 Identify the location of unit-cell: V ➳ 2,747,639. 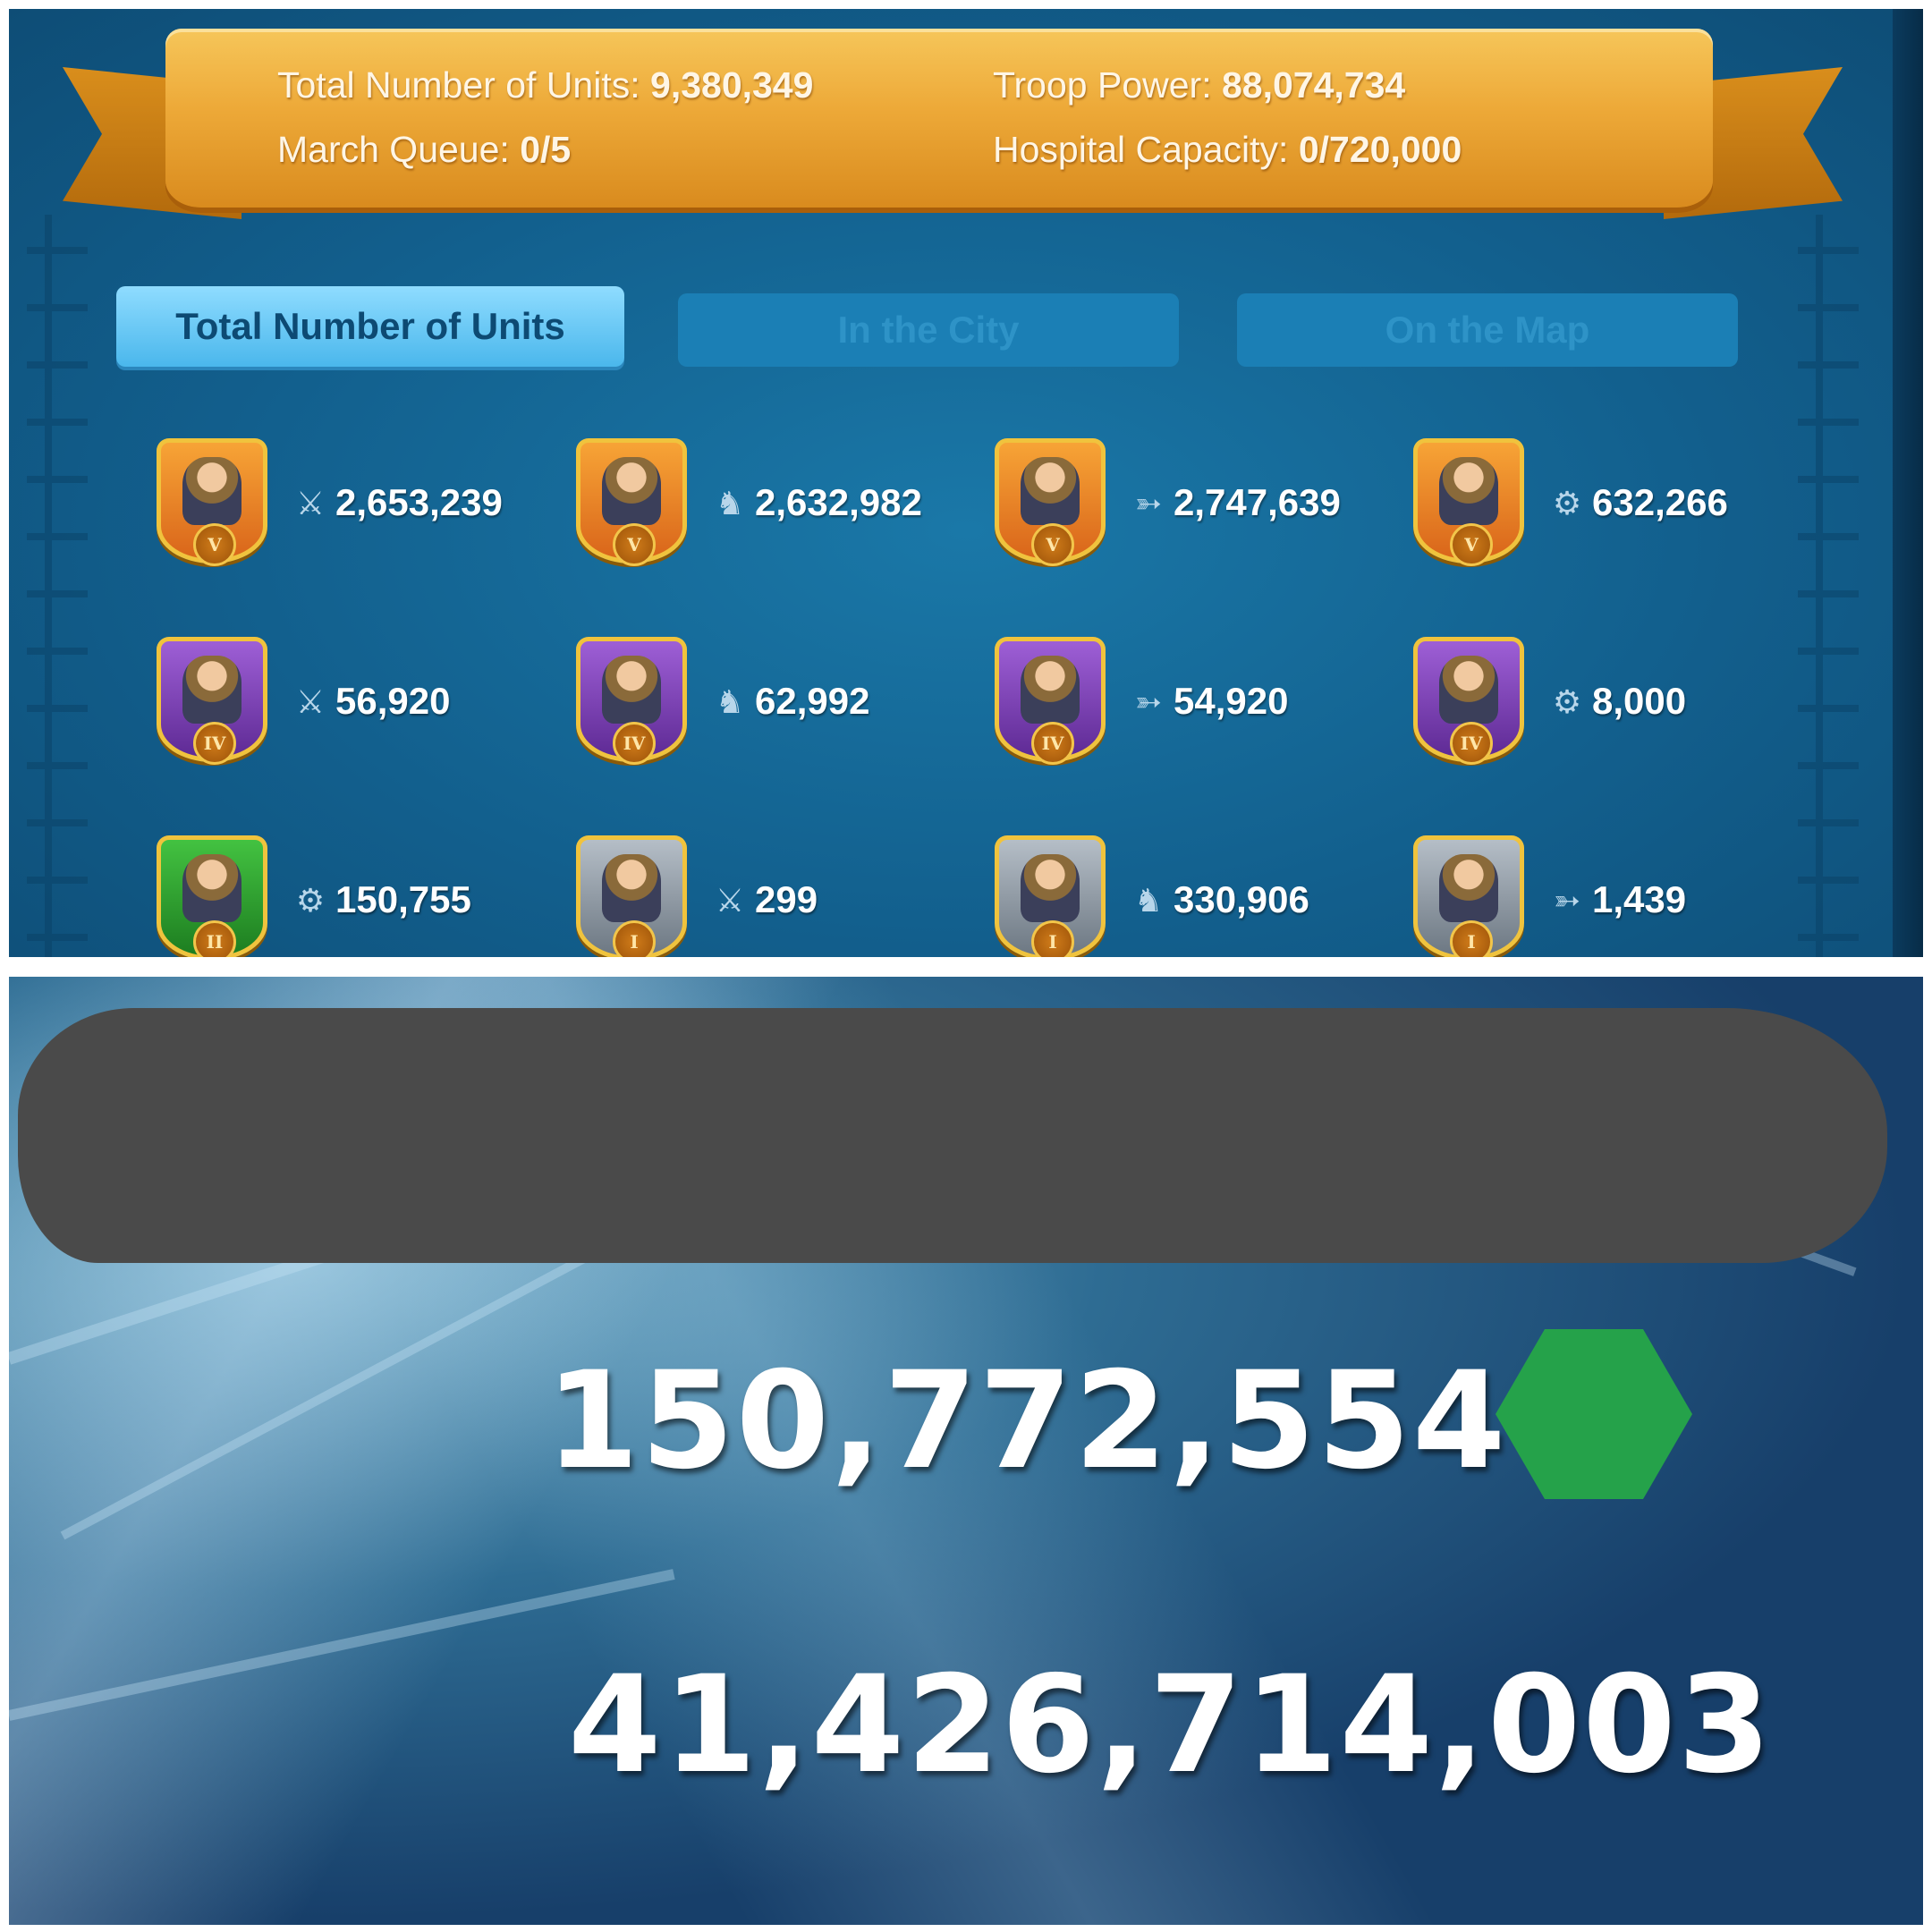
(1200, 505).